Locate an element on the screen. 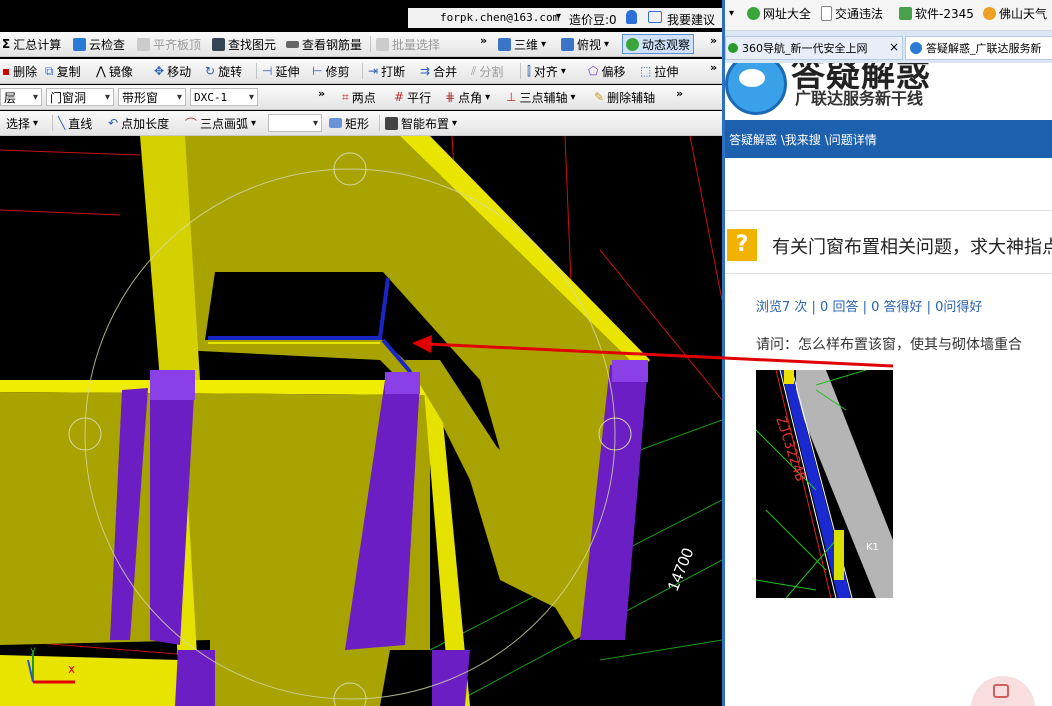 The width and height of the screenshot is (1052, 706). three-point-arc-button: ⌒ 三点画弧 ▾ is located at coordinates (220, 123).